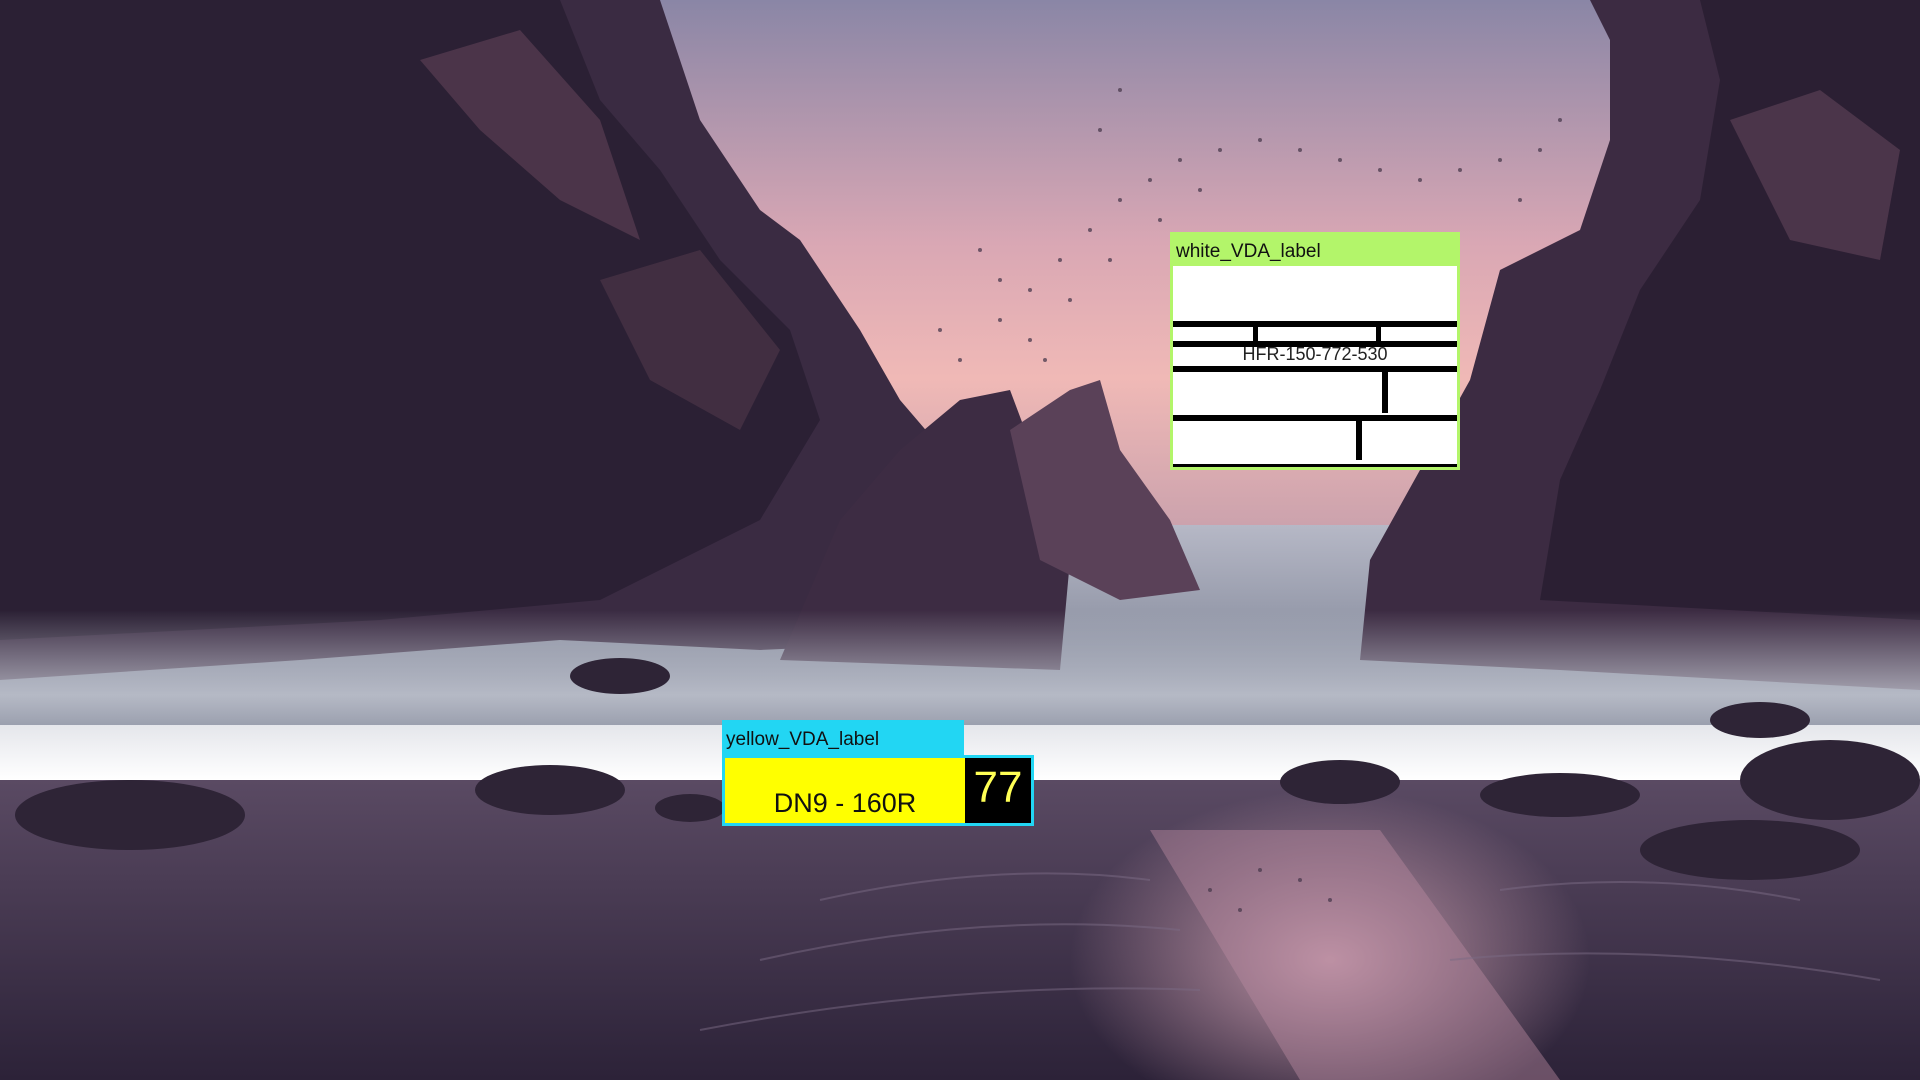 The width and height of the screenshot is (1920, 1080). I want to click on yellow-vda-label-body: DN9 - 160R 77, so click(878, 790).